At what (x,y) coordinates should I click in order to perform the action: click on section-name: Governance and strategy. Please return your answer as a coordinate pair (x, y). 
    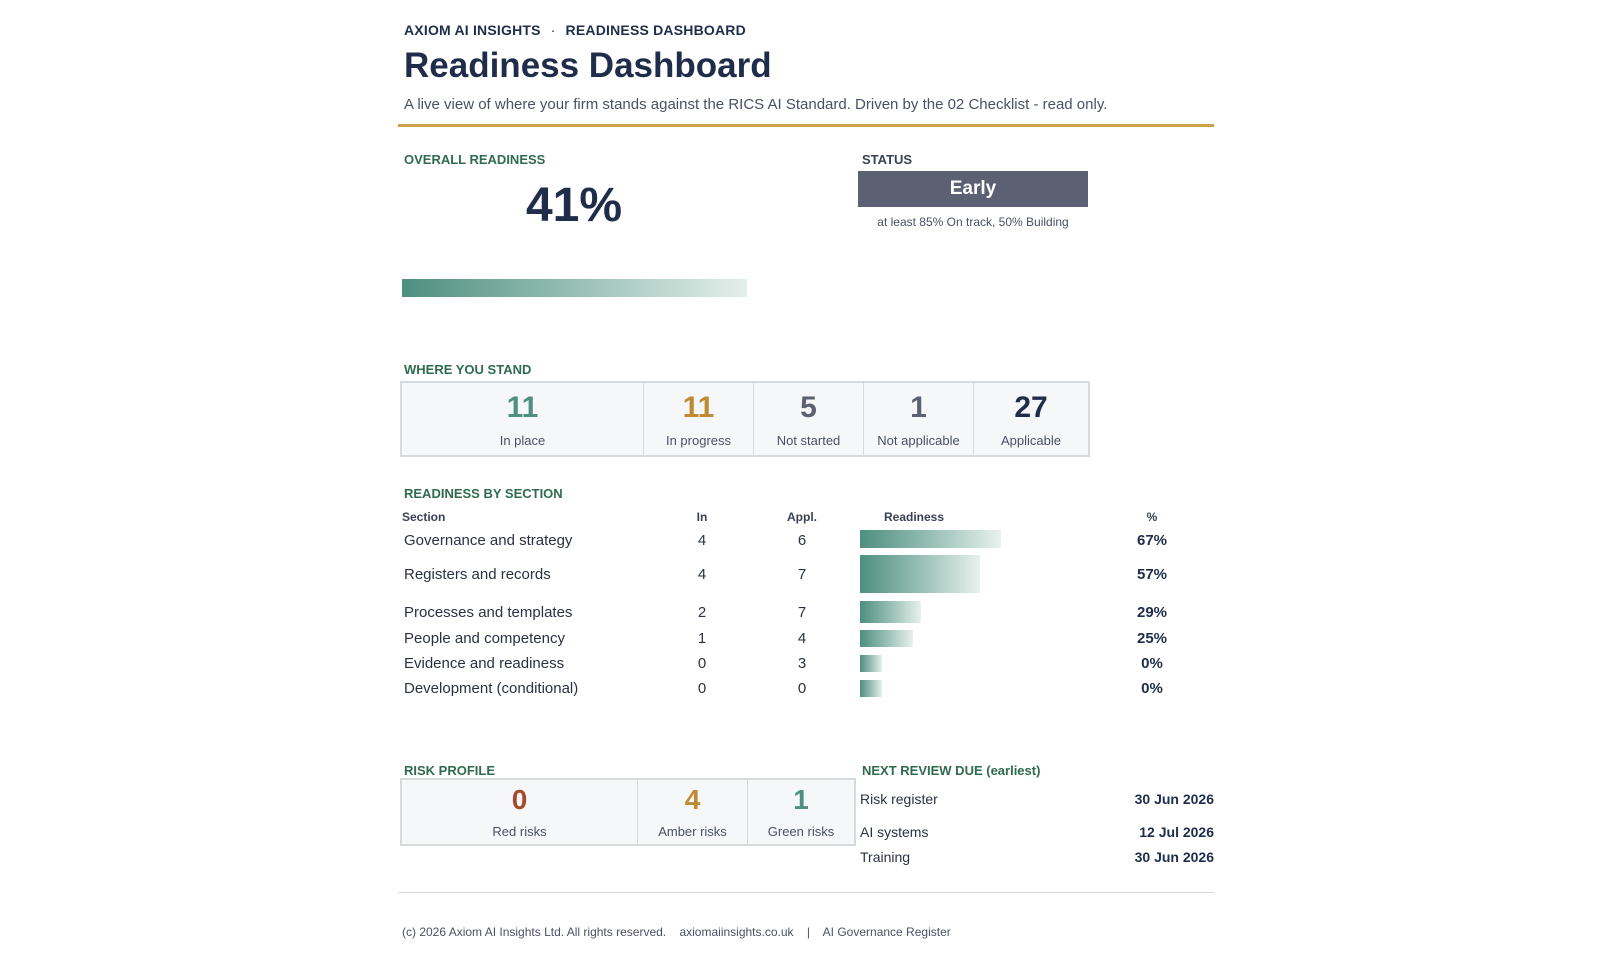
    Looking at the image, I should click on (488, 540).